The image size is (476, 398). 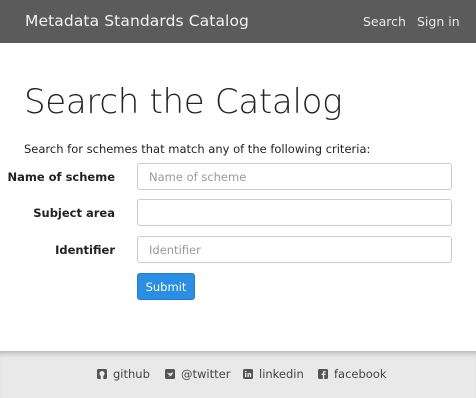 I want to click on submit-button: Submit, so click(x=166, y=286).